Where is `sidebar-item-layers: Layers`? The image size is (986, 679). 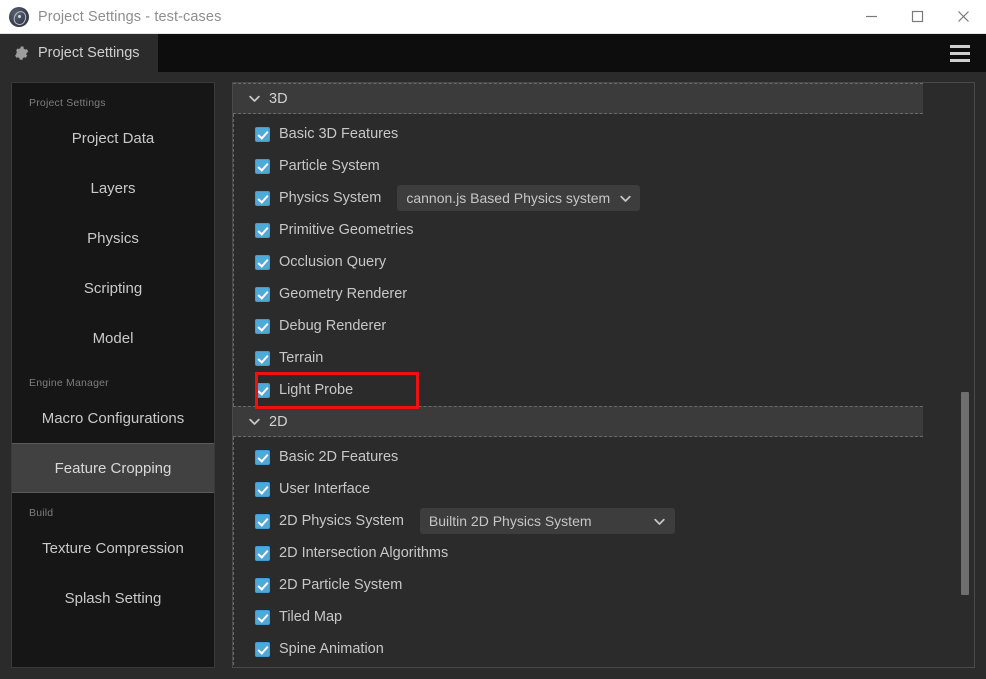 sidebar-item-layers: Layers is located at coordinates (113, 188).